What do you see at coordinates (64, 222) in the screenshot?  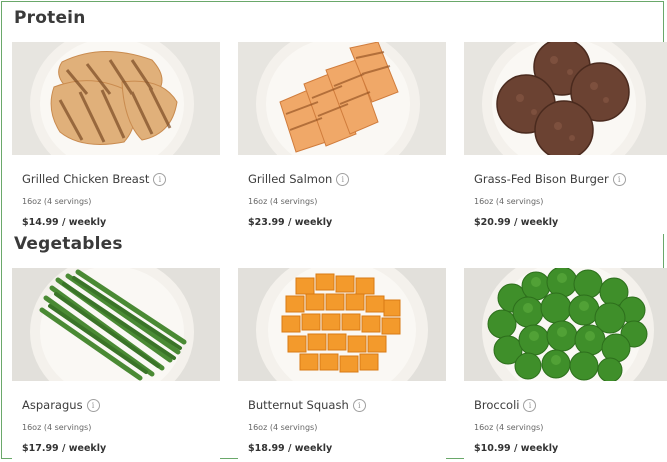 I see `product-price: $14.99 / weekly` at bounding box center [64, 222].